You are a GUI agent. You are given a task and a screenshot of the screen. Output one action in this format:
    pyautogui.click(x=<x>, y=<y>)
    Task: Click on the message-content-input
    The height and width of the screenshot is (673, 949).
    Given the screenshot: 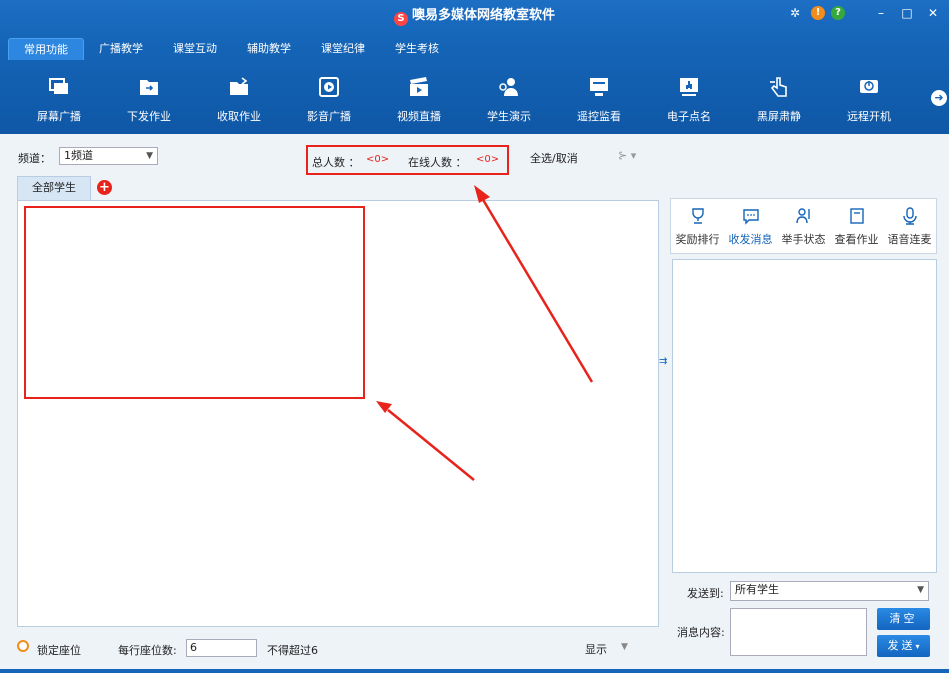 What is the action you would take?
    pyautogui.click(x=798, y=632)
    